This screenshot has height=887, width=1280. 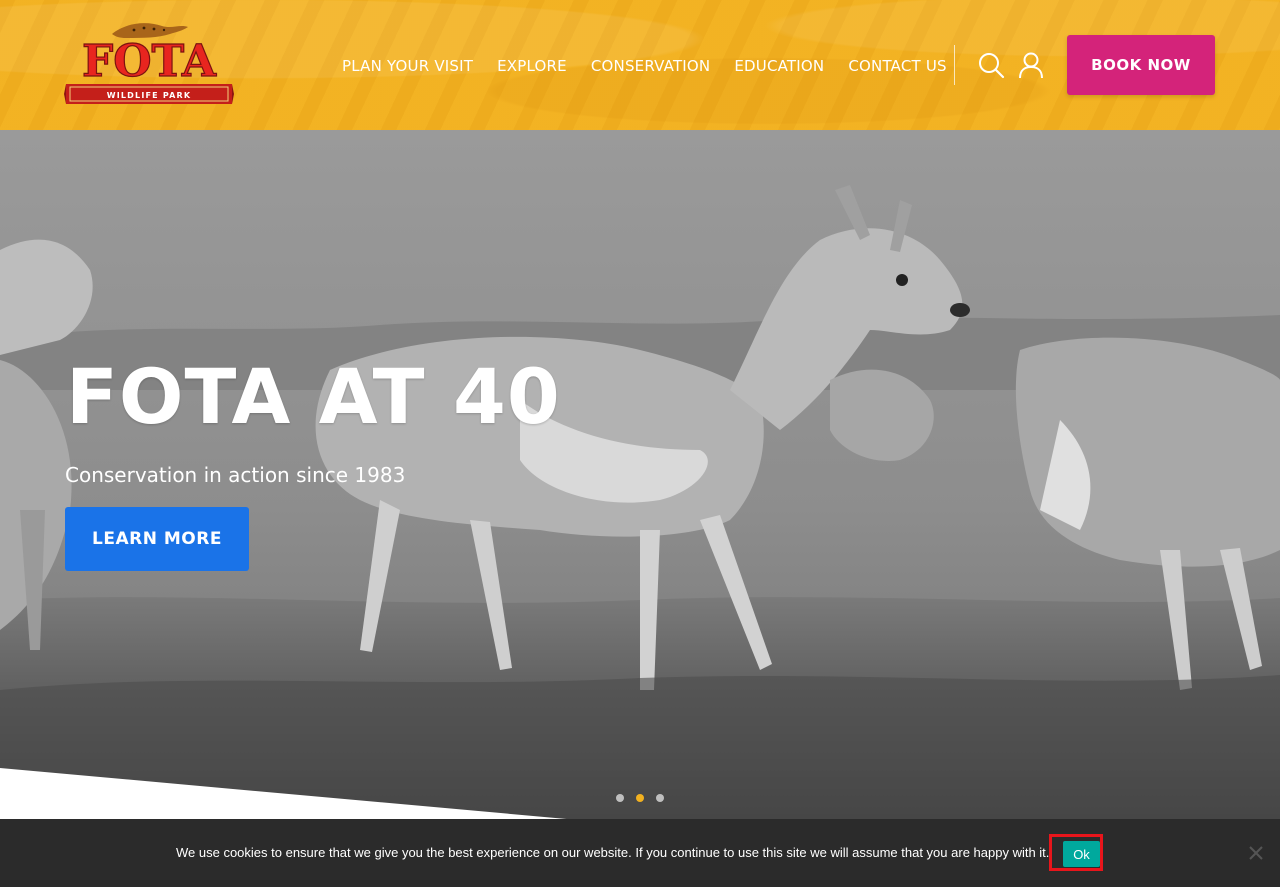 I want to click on user-icon, so click(x=1031, y=65).